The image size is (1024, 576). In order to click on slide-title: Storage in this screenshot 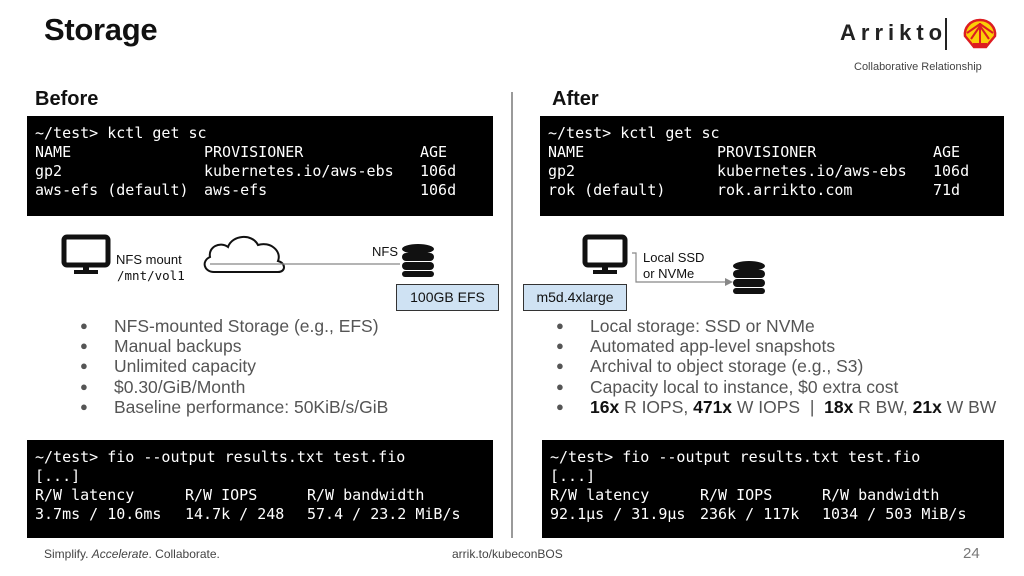, I will do `click(101, 29)`.